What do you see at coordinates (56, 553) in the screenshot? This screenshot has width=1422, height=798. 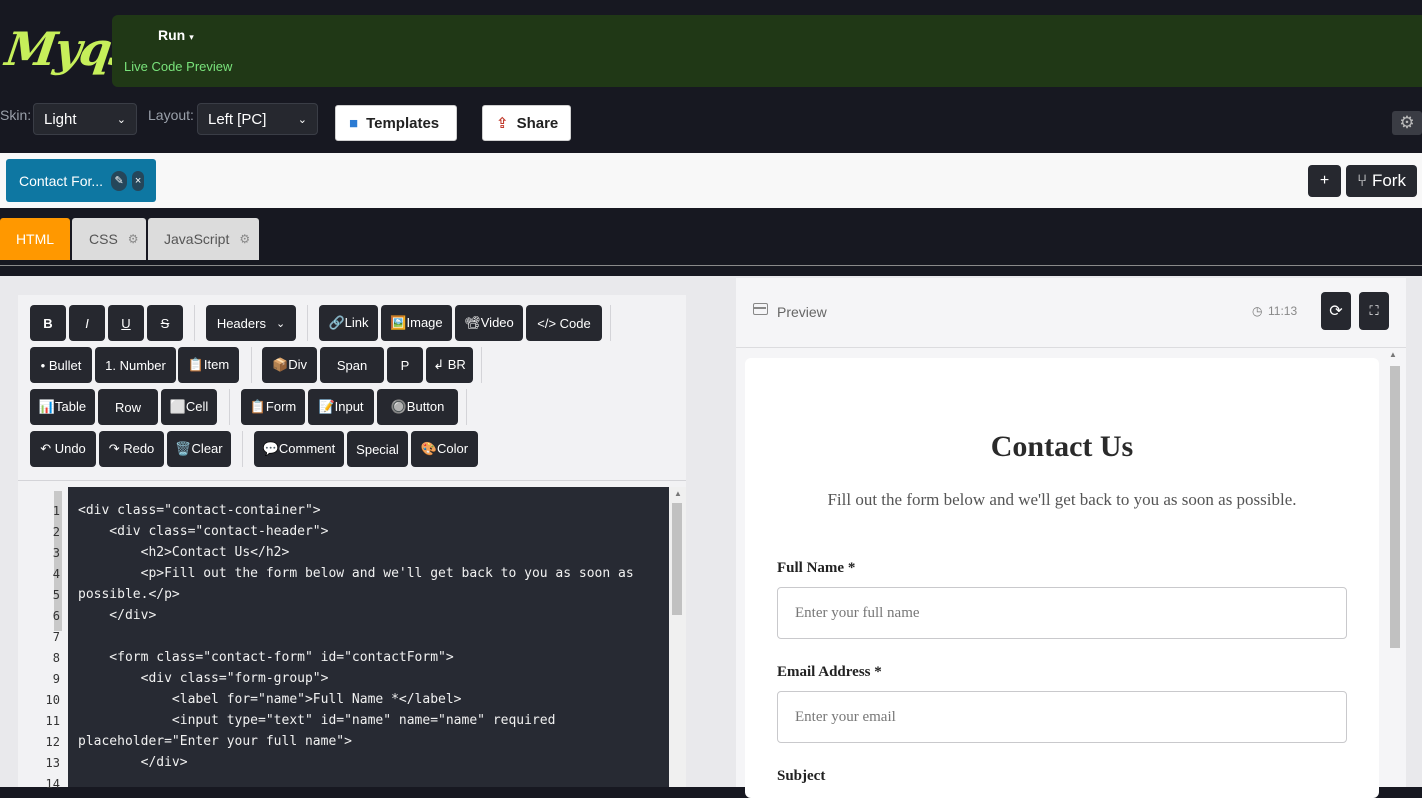 I see `line-number: 3` at bounding box center [56, 553].